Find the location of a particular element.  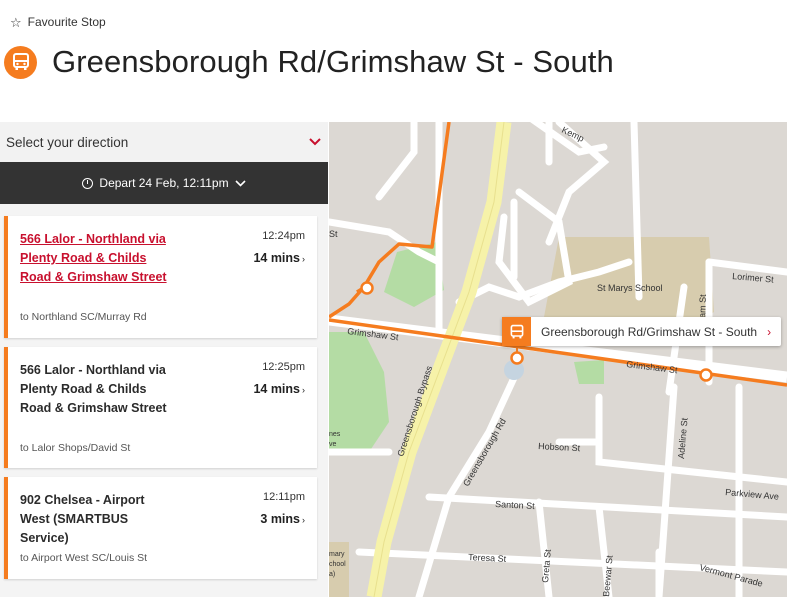

scheduled-time: 12:11pm is located at coordinates (284, 497).